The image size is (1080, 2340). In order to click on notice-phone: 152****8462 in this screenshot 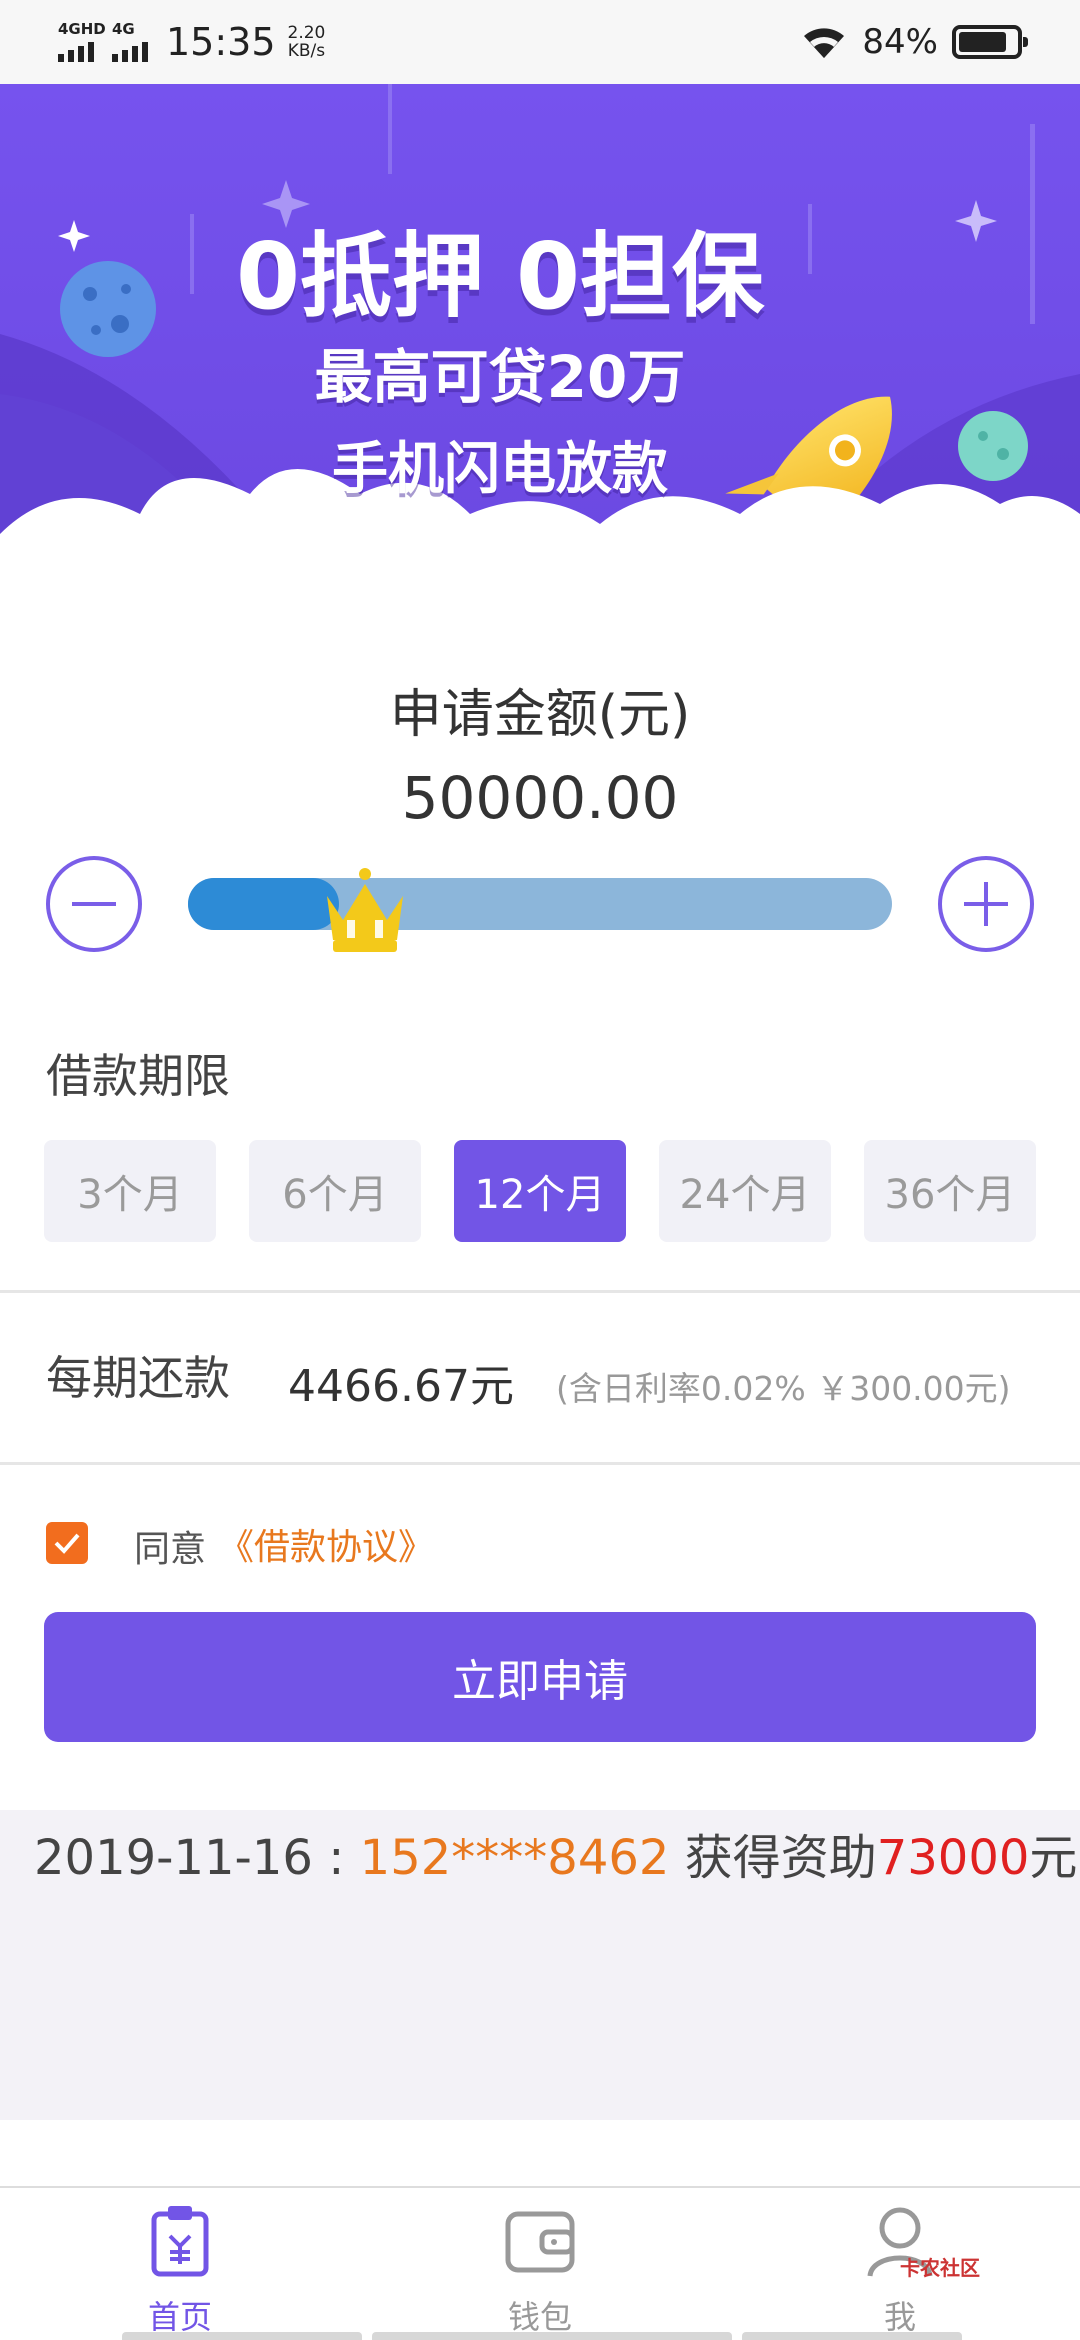, I will do `click(514, 1858)`.